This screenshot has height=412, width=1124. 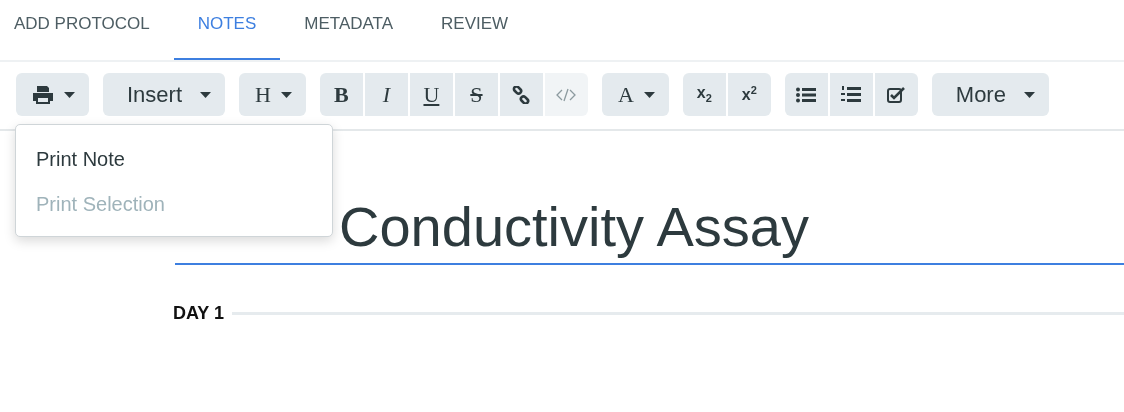 I want to click on checkbox-icon, so click(x=896, y=94).